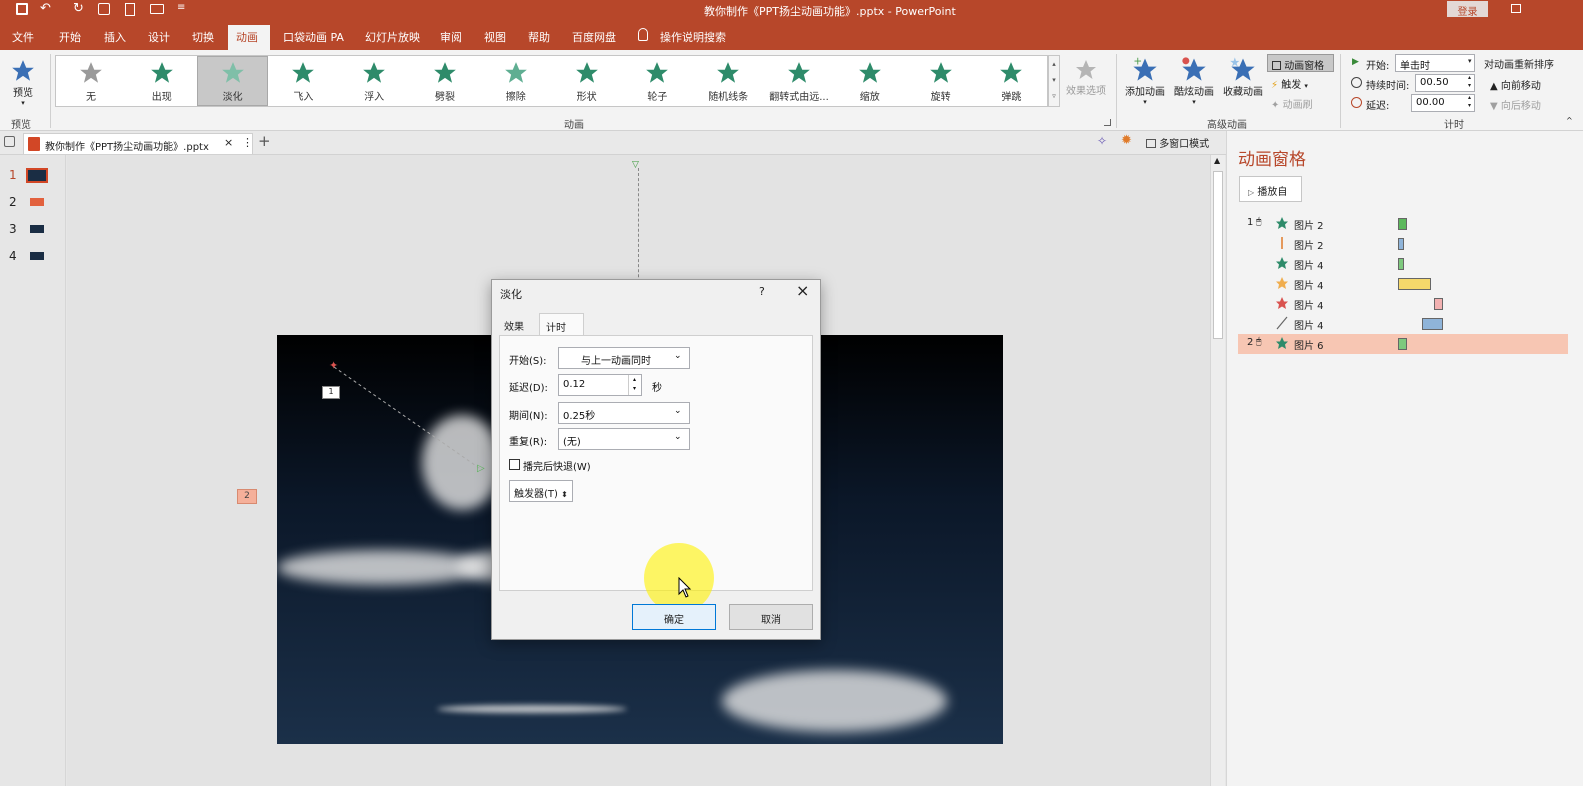 This screenshot has width=1583, height=786. What do you see at coordinates (1289, 83) in the screenshot?
I see `trigger-button: ⚡ 触发 ▾` at bounding box center [1289, 83].